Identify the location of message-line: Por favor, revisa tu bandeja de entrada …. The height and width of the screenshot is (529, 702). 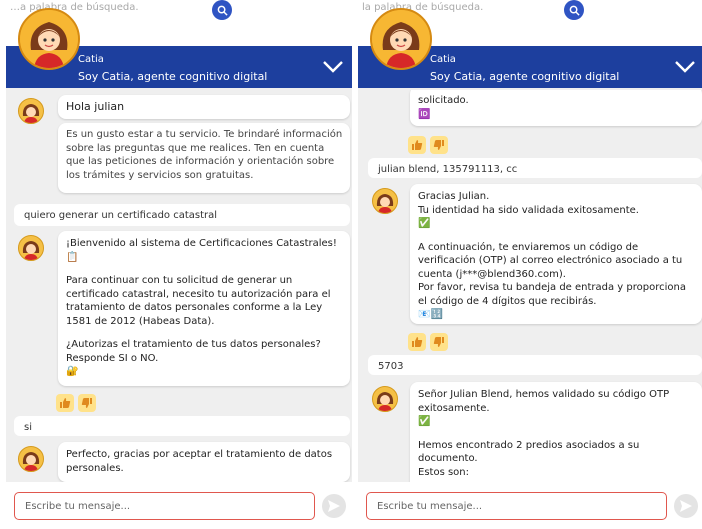
(552, 287).